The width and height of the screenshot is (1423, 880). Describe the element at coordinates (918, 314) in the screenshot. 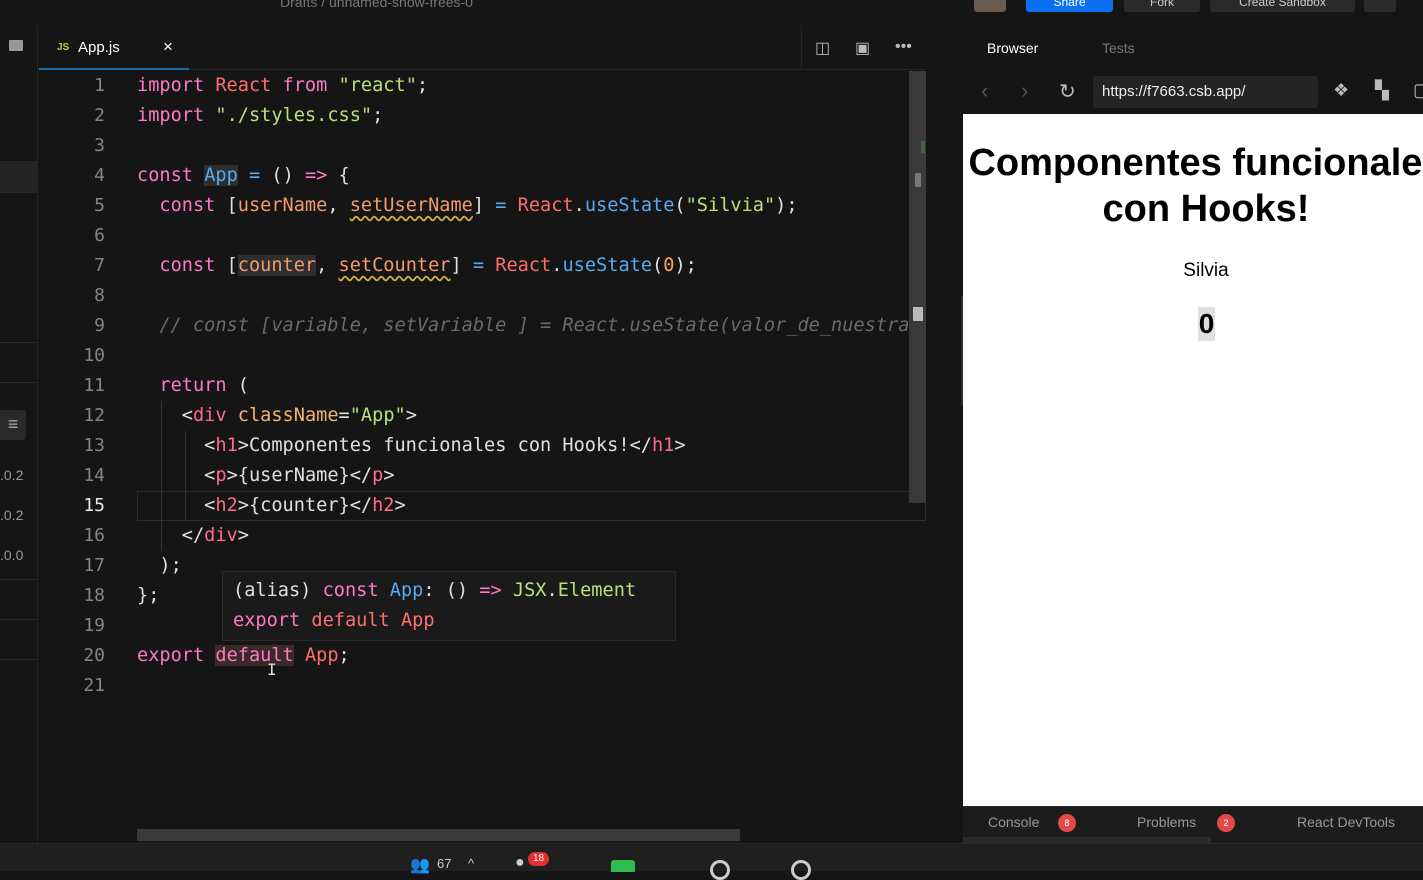

I see `scrollbar-cursor-marker` at that location.